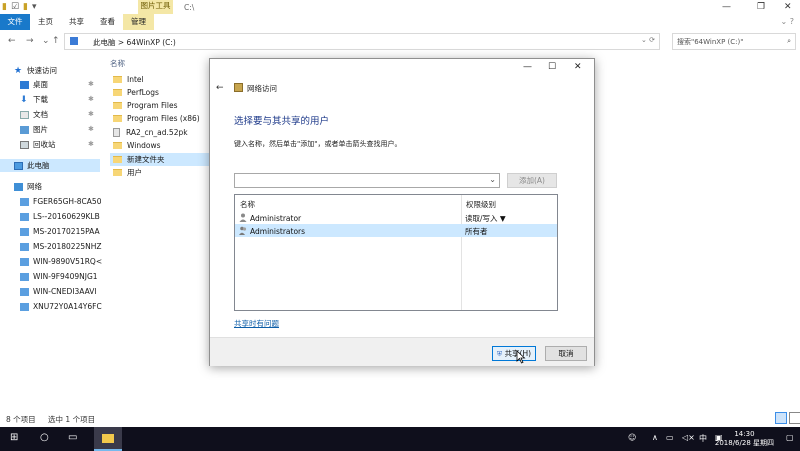 This screenshot has height=451, width=800. I want to click on search-input: 搜索"64WinXP (C:)" ⌕, so click(734, 41).